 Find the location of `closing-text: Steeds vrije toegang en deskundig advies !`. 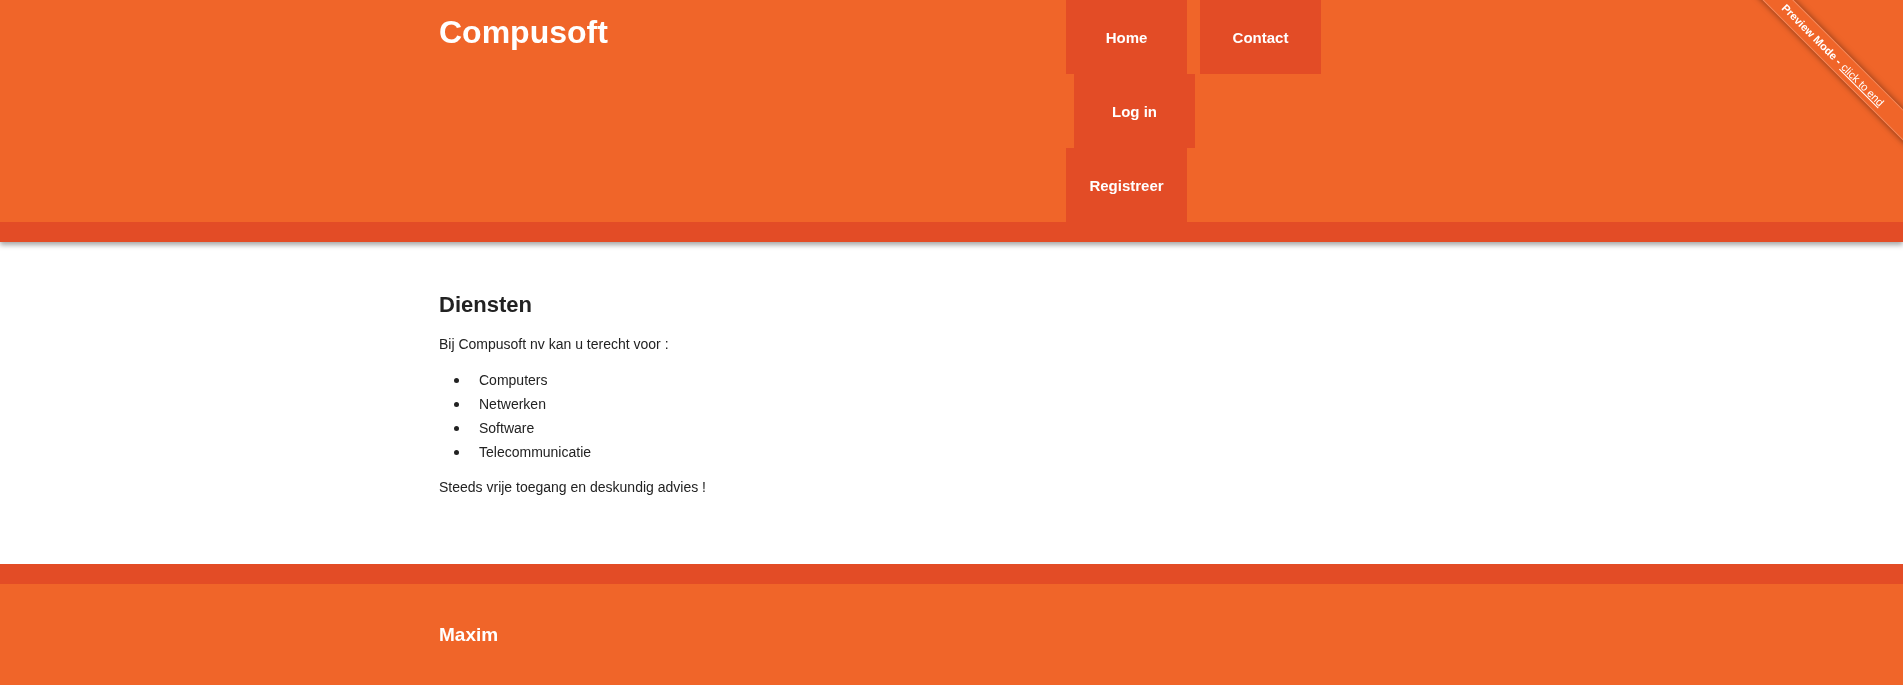

closing-text: Steeds vrije toegang en deskundig advies ! is located at coordinates (573, 488).